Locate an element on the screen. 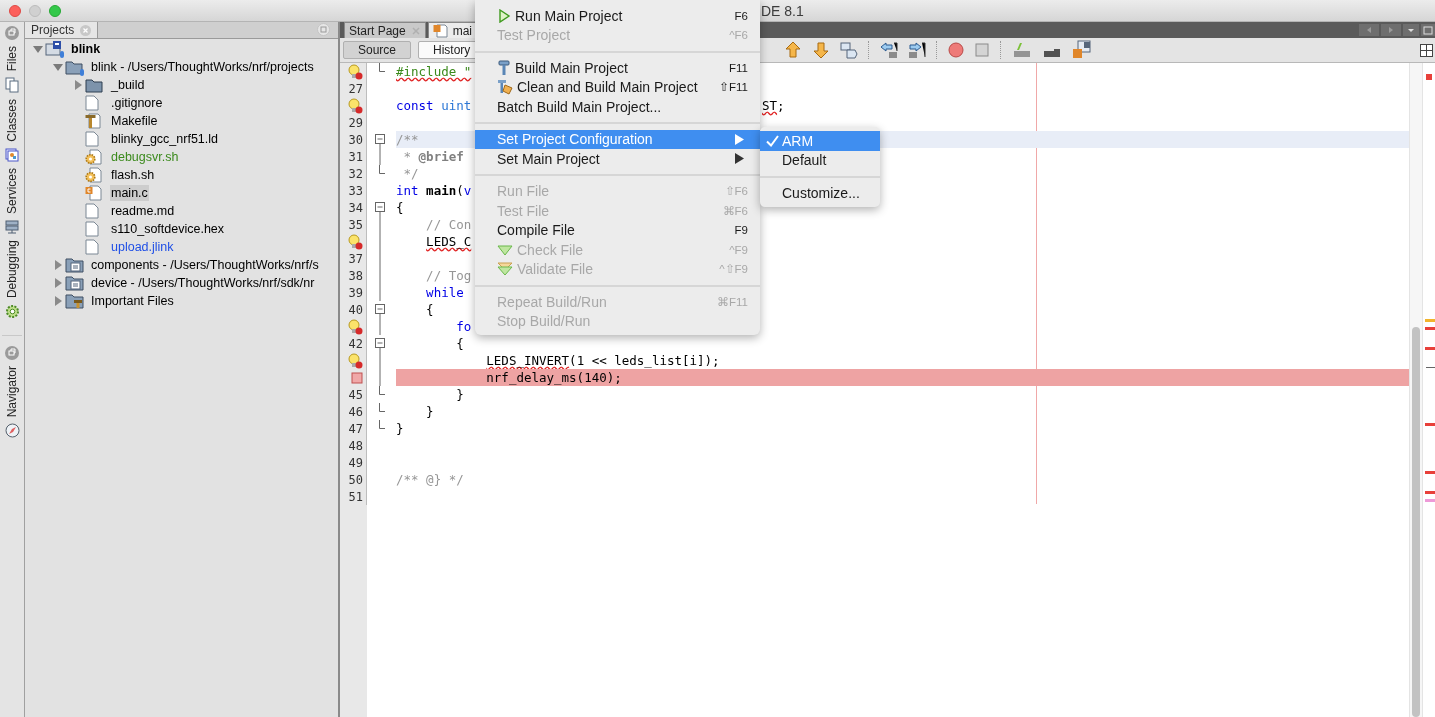  side-tab: Files is located at coordinates (12, 59).